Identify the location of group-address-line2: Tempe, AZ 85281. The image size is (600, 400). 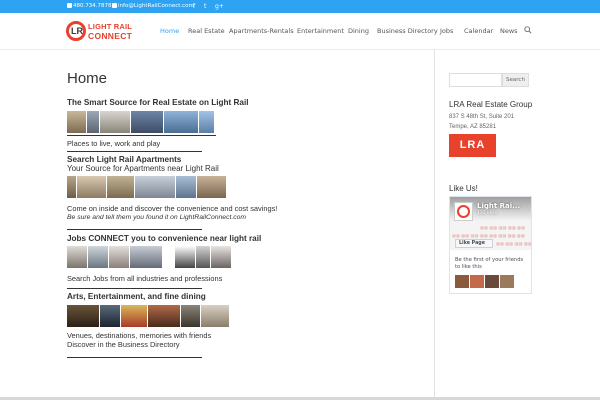
(473, 127).